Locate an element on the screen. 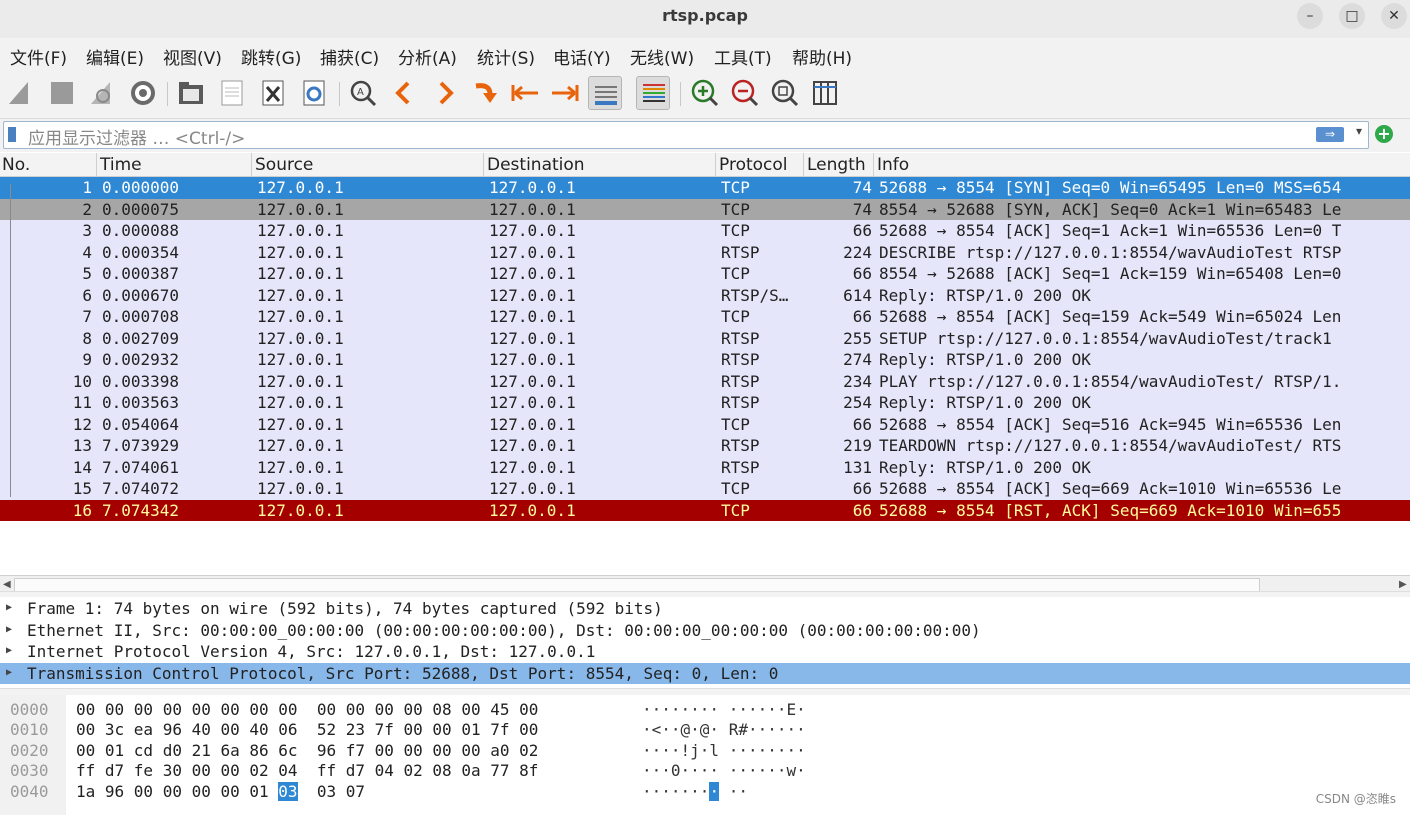 Image resolution: width=1410 pixels, height=815 pixels. shark-fin-restart-icon is located at coordinates (103, 93).